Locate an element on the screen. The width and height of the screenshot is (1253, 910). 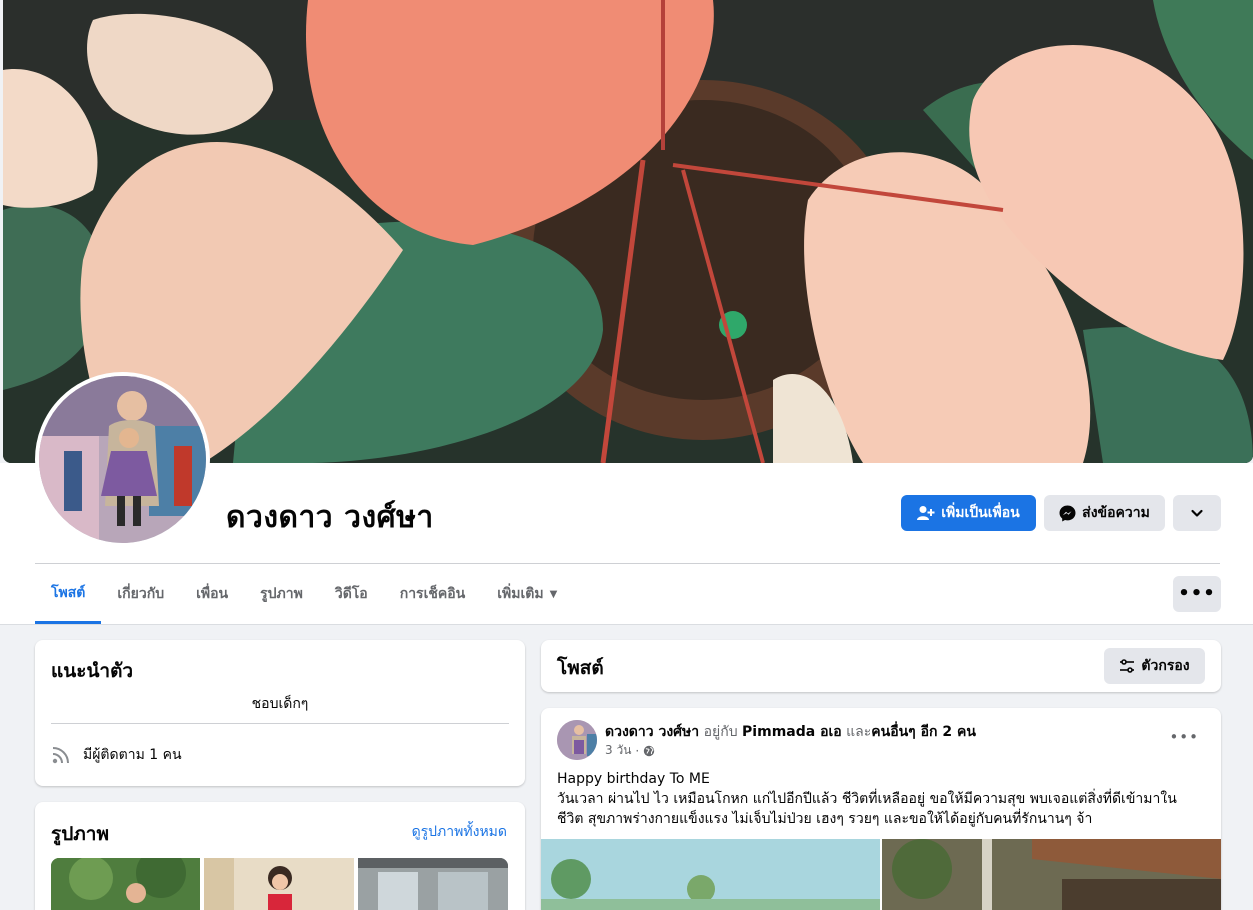
filter-button: ตัวกรอง is located at coordinates (1154, 666).